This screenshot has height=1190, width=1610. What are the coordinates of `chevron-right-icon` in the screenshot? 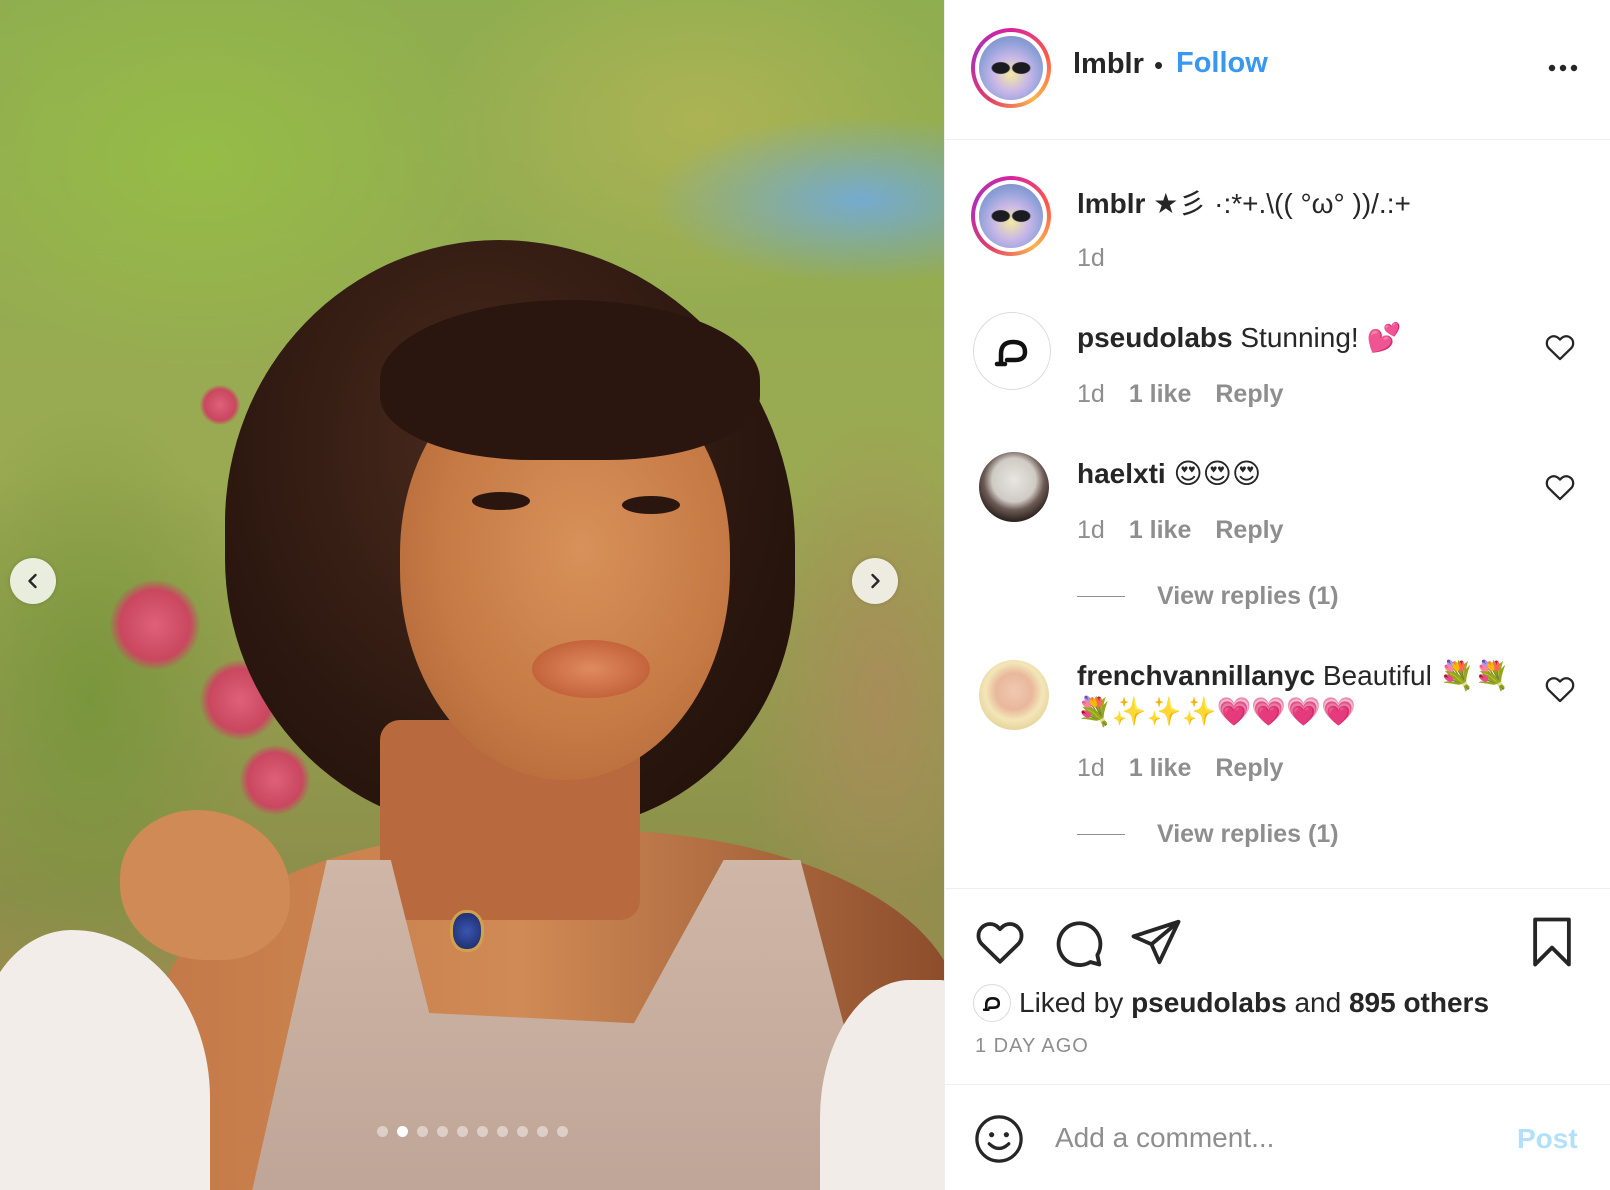 It's located at (875, 581).